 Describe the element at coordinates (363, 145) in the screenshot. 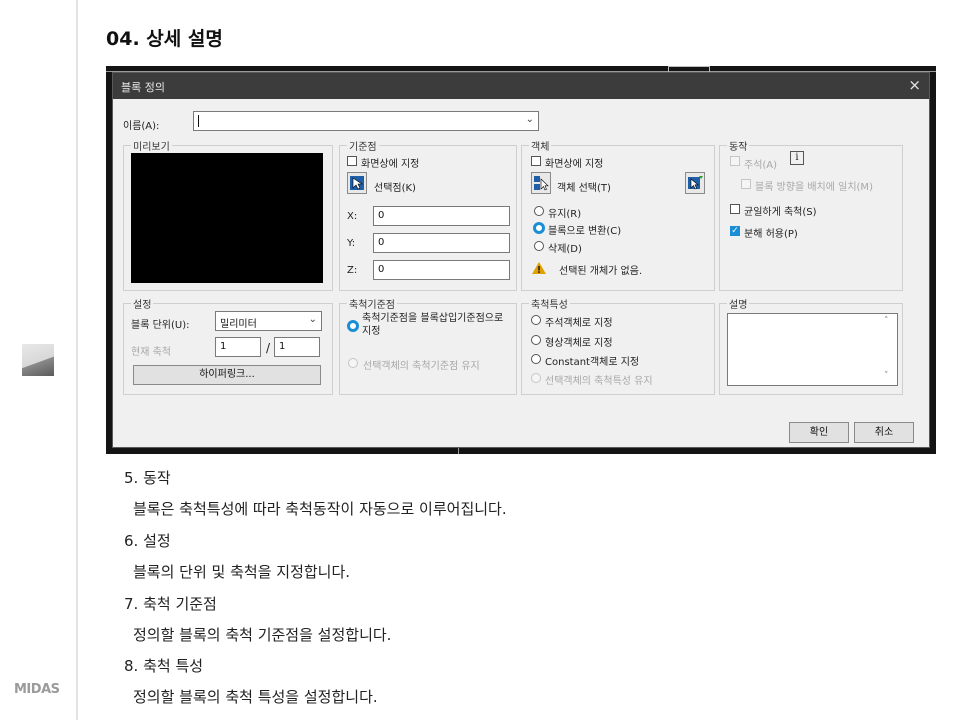

I see `base-point-group-title: 기준점` at that location.